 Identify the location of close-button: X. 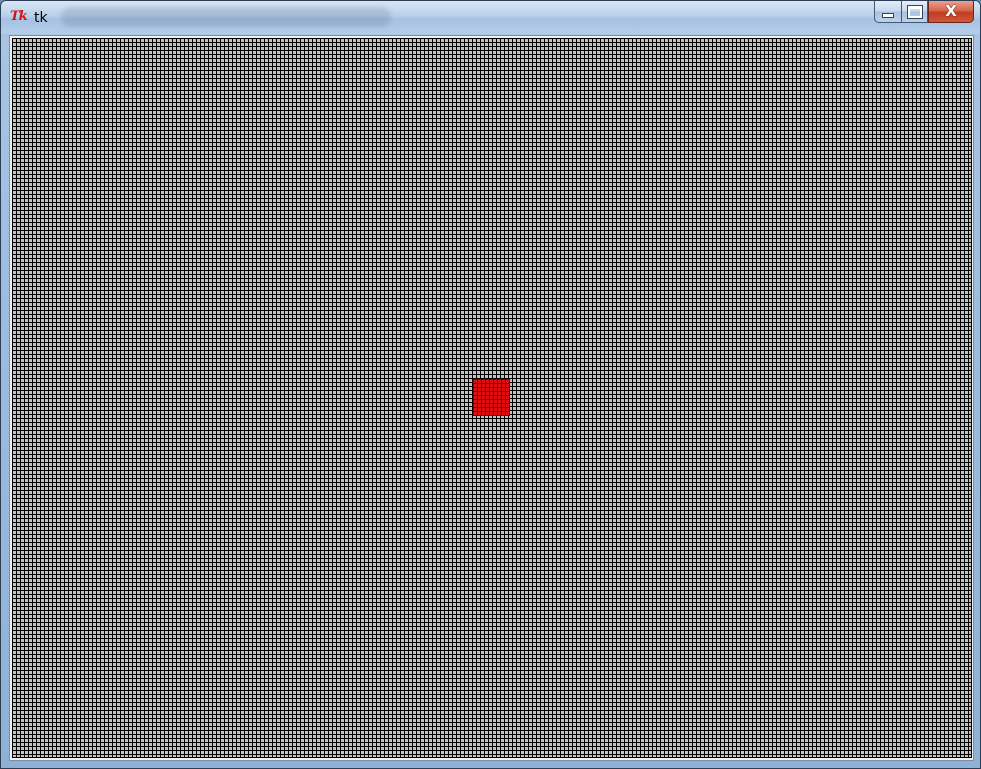
(951, 12).